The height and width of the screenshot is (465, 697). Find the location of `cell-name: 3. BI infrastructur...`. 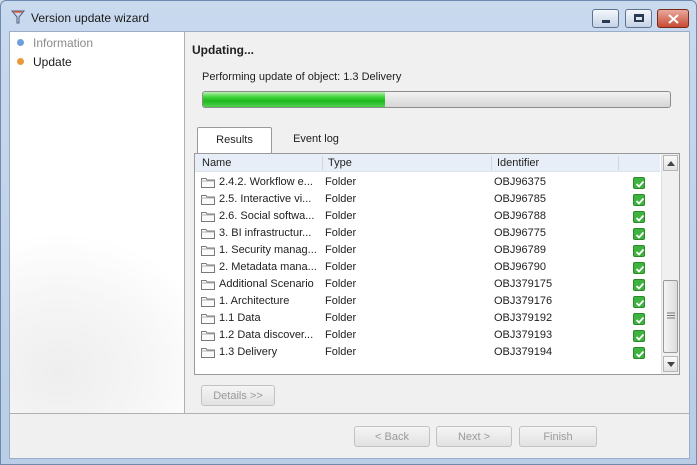

cell-name: 3. BI infrastructur... is located at coordinates (265, 233).